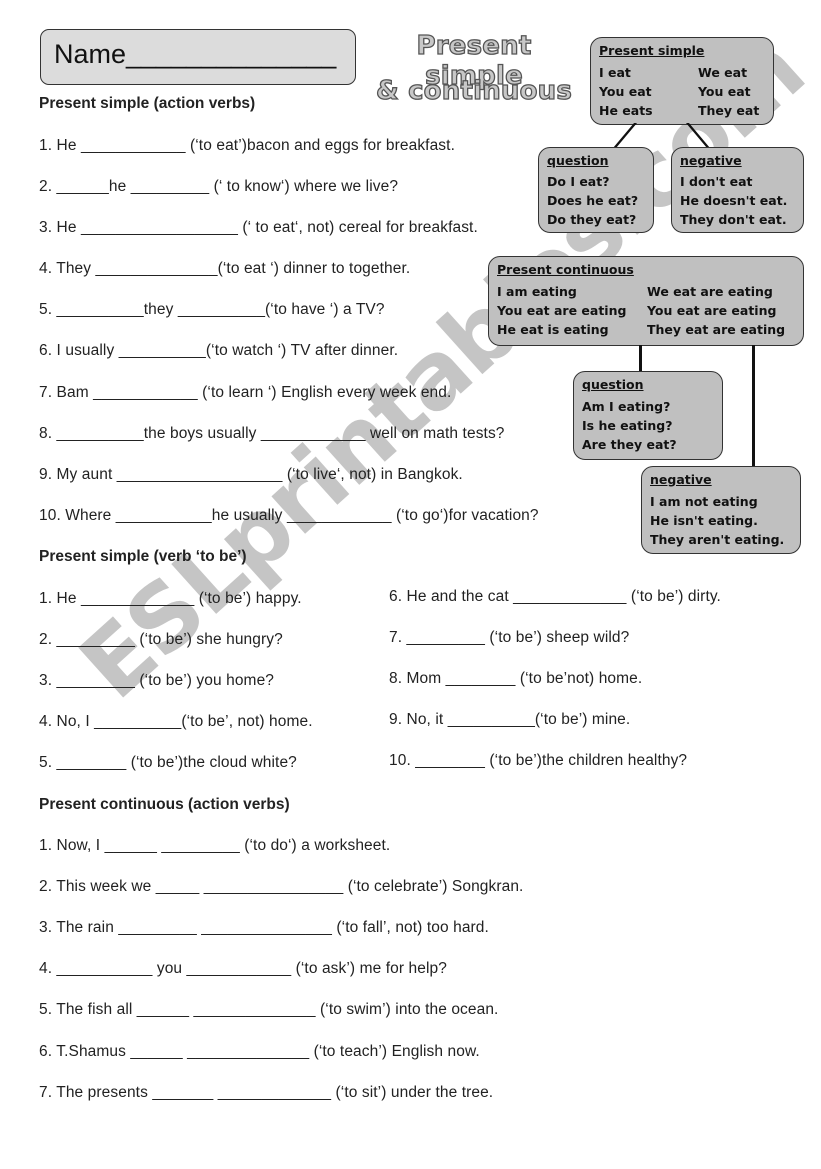 The image size is (821, 1169). Describe the element at coordinates (626, 110) in the screenshot. I see `conjugation: He eats` at that location.